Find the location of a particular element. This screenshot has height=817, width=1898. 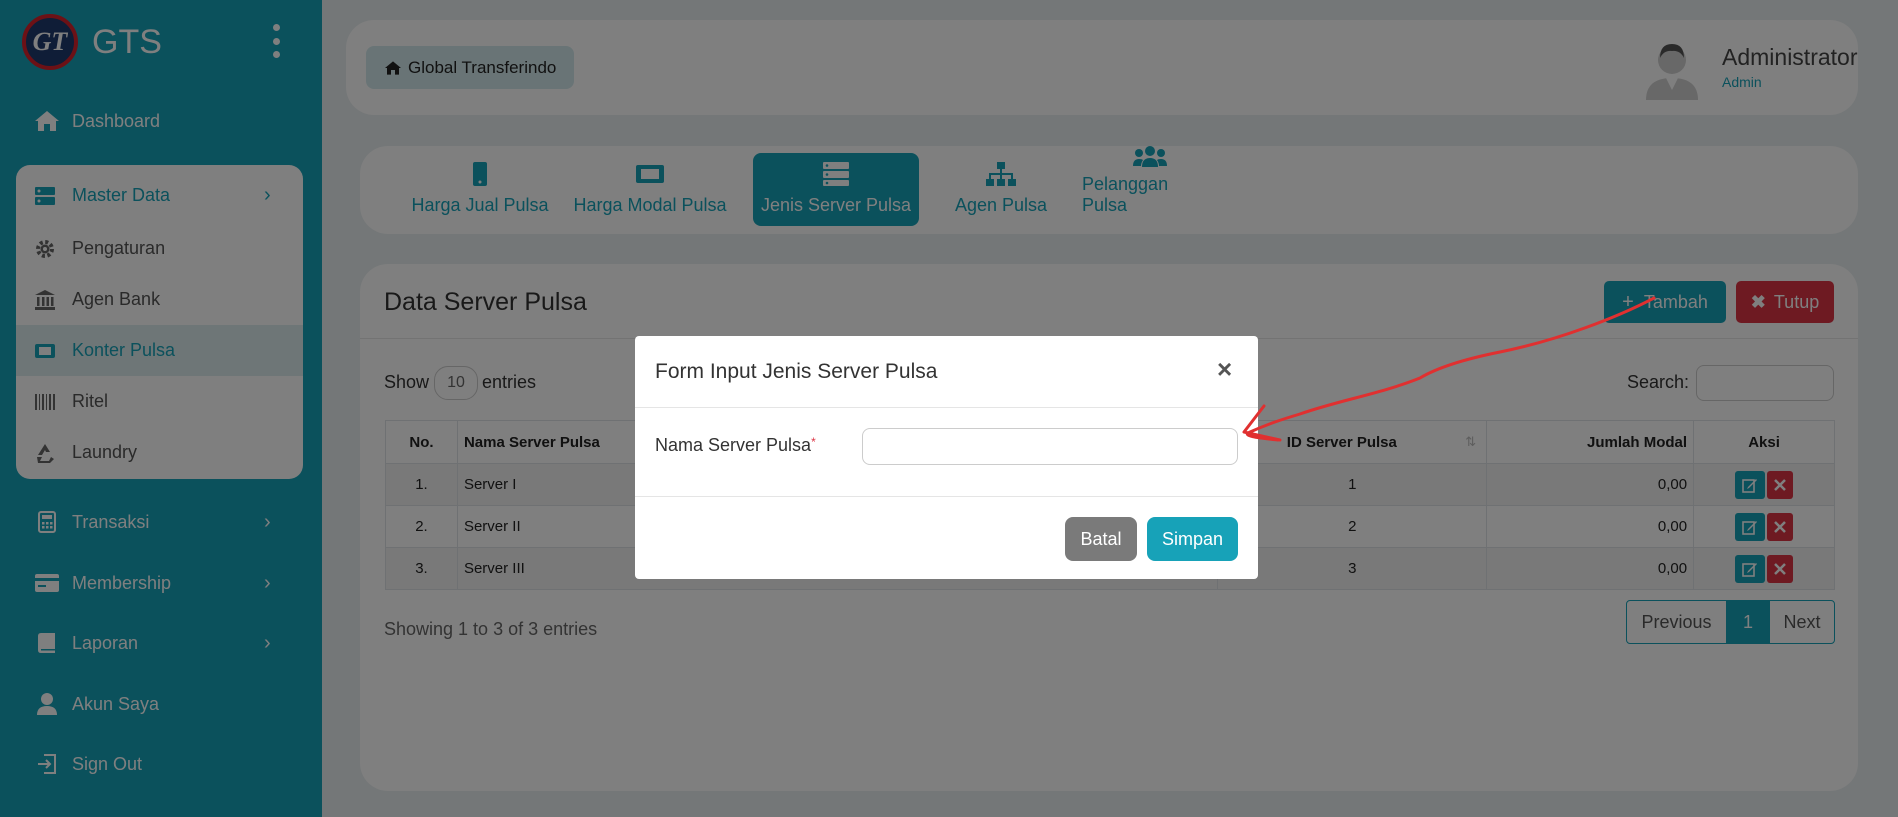

field-label-text: Nama Server Pulsa is located at coordinates (733, 445).